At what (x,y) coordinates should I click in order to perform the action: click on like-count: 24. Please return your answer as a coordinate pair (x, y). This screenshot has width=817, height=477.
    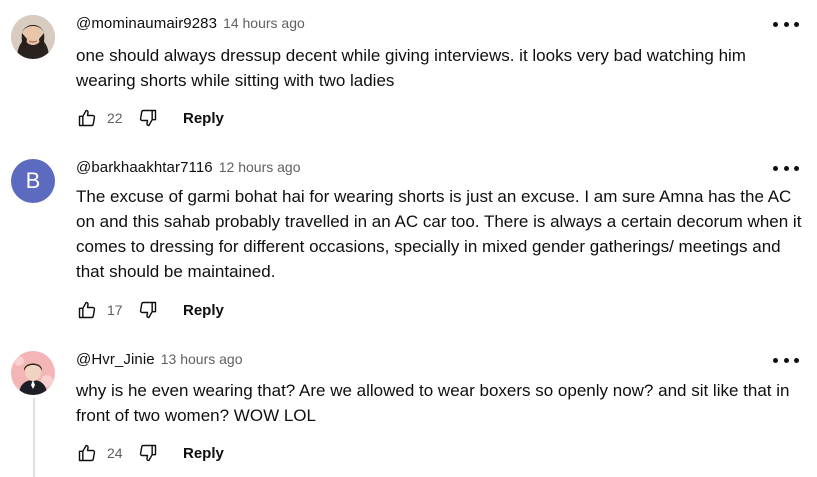
    Looking at the image, I should click on (115, 453).